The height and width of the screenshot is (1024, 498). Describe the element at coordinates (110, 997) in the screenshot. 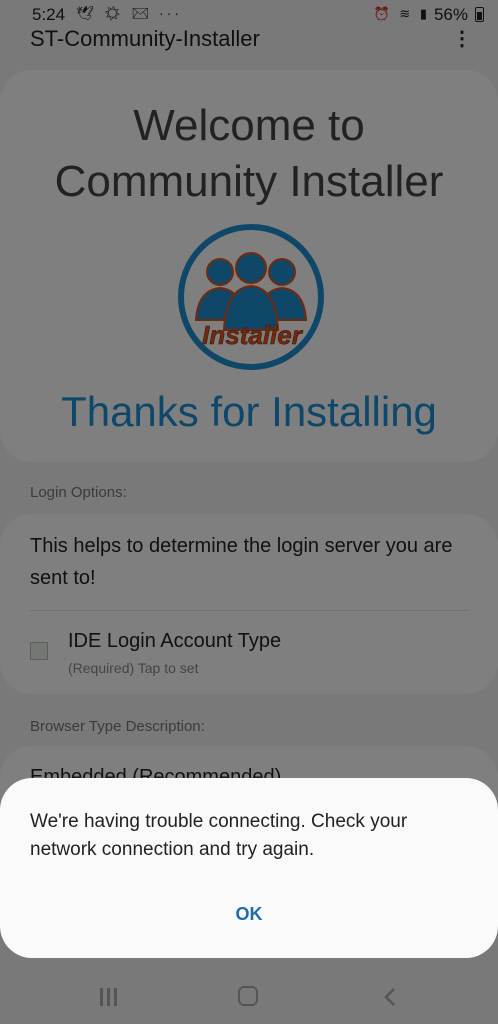

I see `recent-apps-icon` at that location.